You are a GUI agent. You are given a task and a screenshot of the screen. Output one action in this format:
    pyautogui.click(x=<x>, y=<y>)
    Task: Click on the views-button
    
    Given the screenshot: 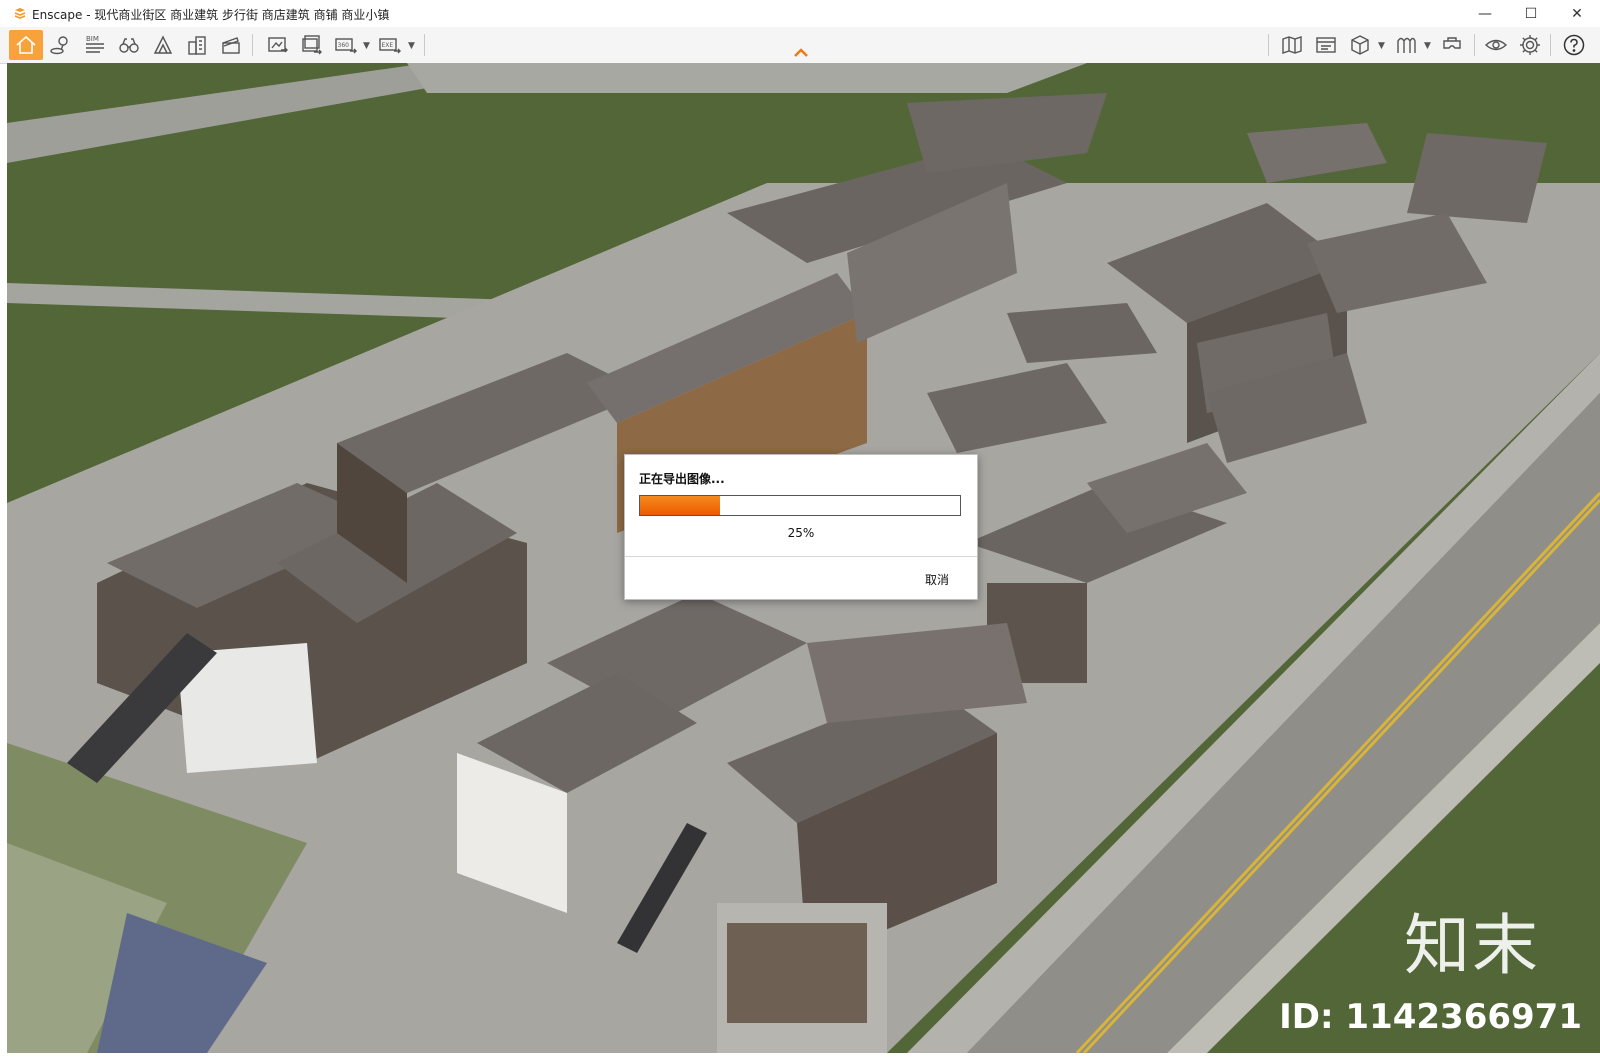 What is the action you would take?
    pyautogui.click(x=61, y=45)
    